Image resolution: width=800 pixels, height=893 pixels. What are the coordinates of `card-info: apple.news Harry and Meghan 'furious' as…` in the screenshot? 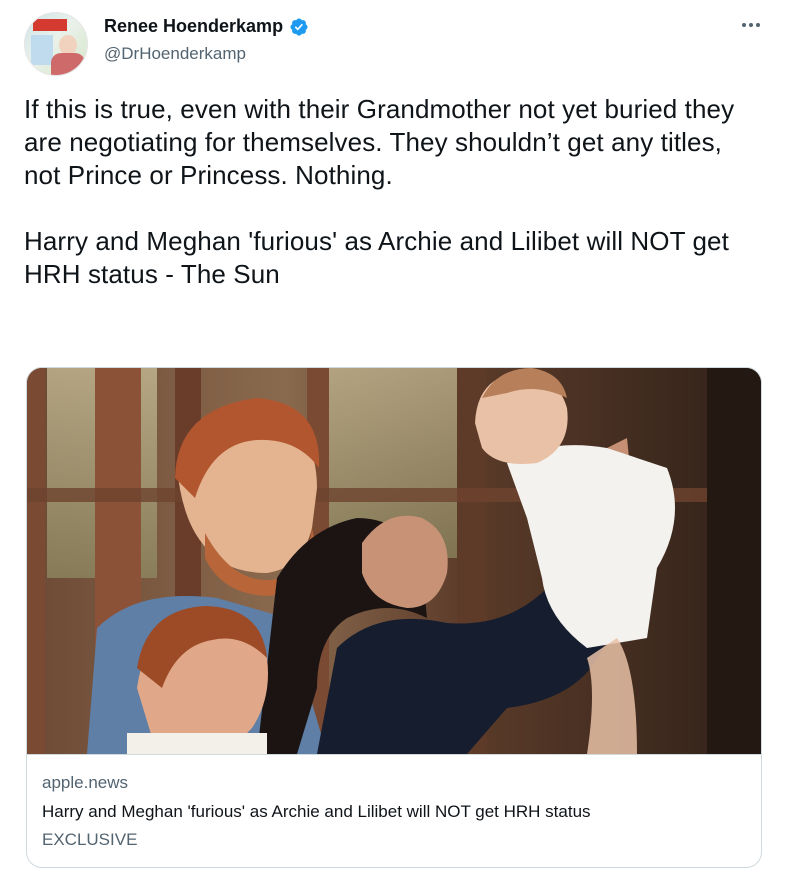 It's located at (394, 810).